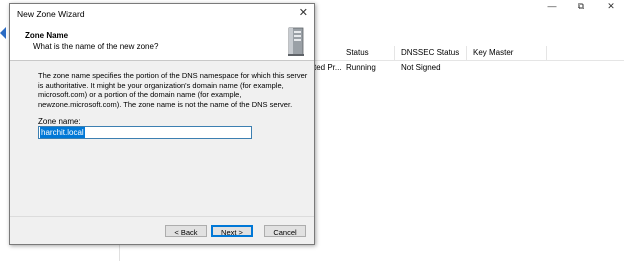 This screenshot has width=624, height=261. Describe the element at coordinates (47, 35) in the screenshot. I see `wizard-page-title: Zone Name` at that location.